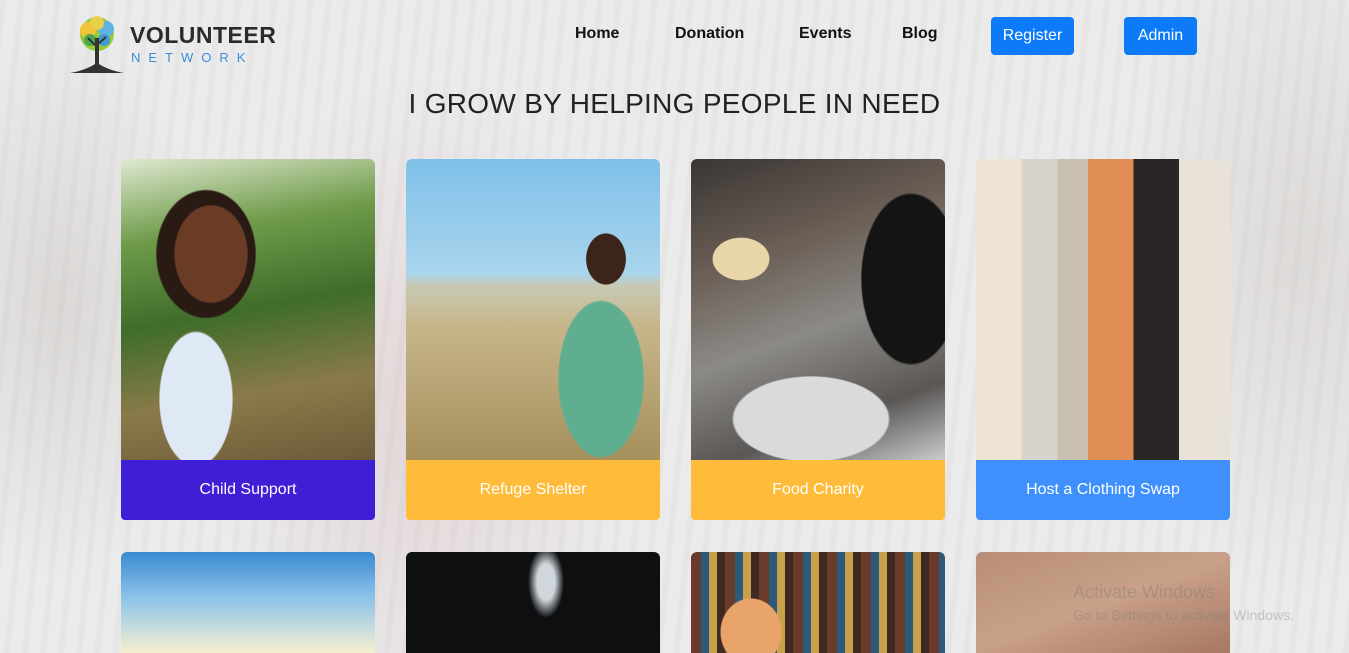 This screenshot has width=1349, height=653. Describe the element at coordinates (248, 309) in the screenshot. I see `child-support-image` at that location.